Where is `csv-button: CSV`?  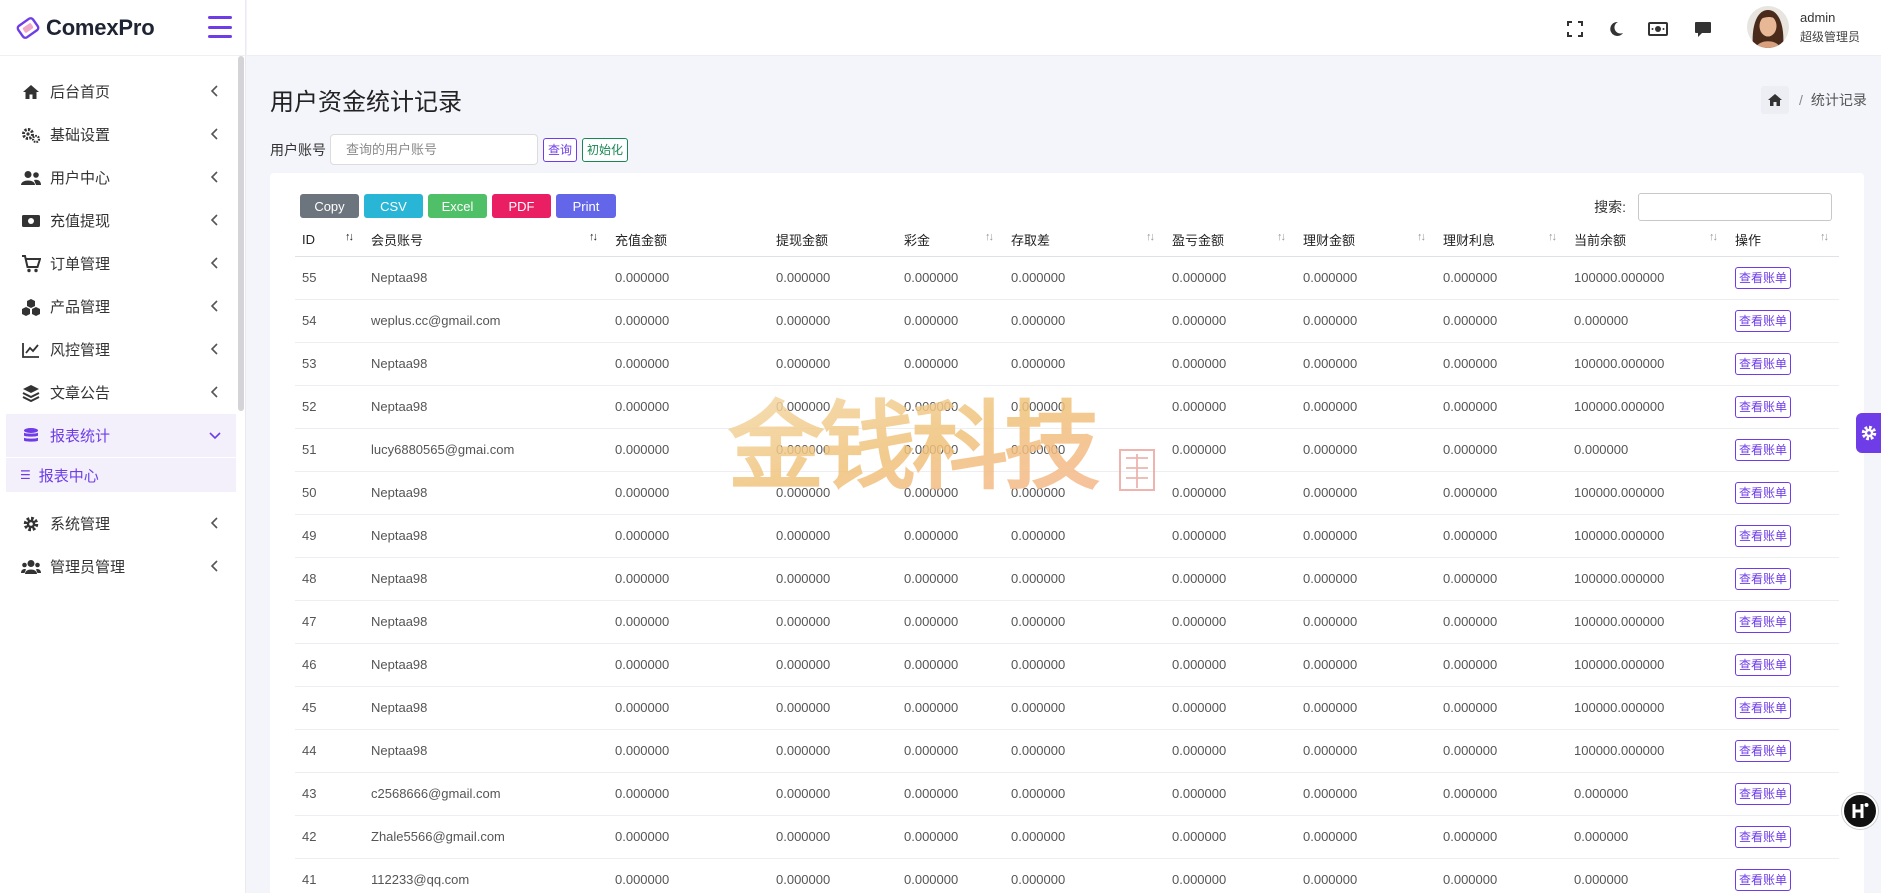
csv-button: CSV is located at coordinates (393, 206).